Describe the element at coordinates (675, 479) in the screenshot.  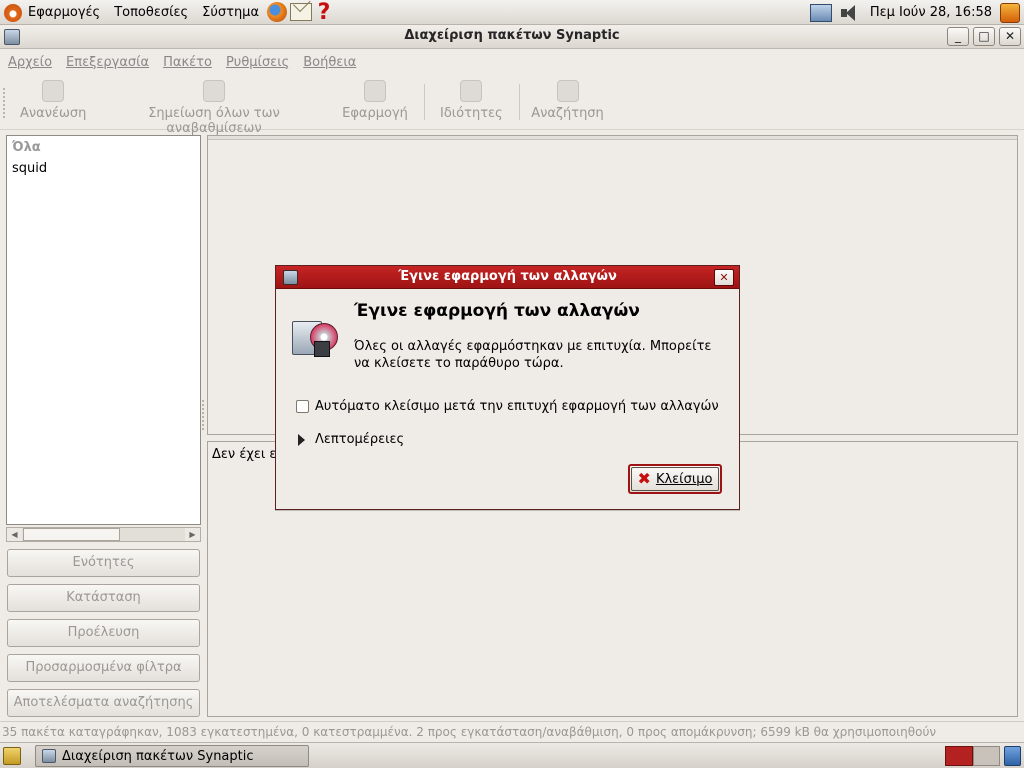
I see `close-button: ✖ Κλείσιμο` at that location.